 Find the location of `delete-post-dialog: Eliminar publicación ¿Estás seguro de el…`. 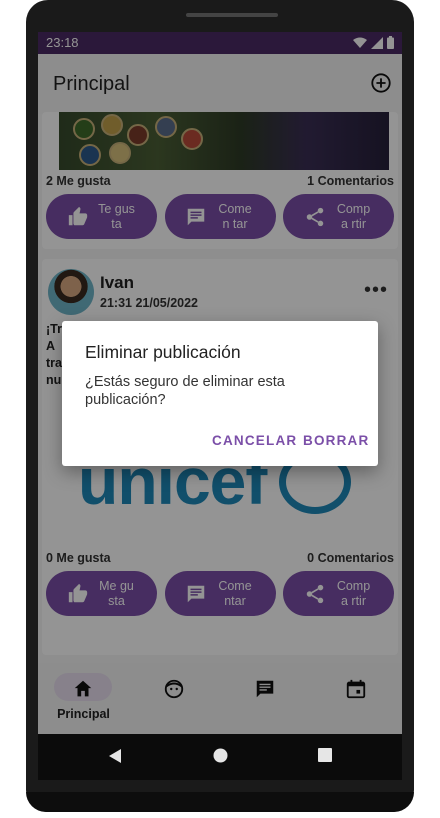

delete-post-dialog: Eliminar publicación ¿Estás seguro de el… is located at coordinates (220, 393).